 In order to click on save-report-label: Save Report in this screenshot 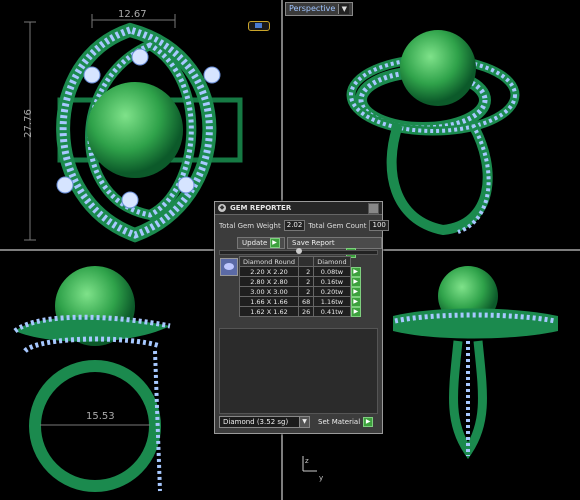, I will do `click(313, 243)`.